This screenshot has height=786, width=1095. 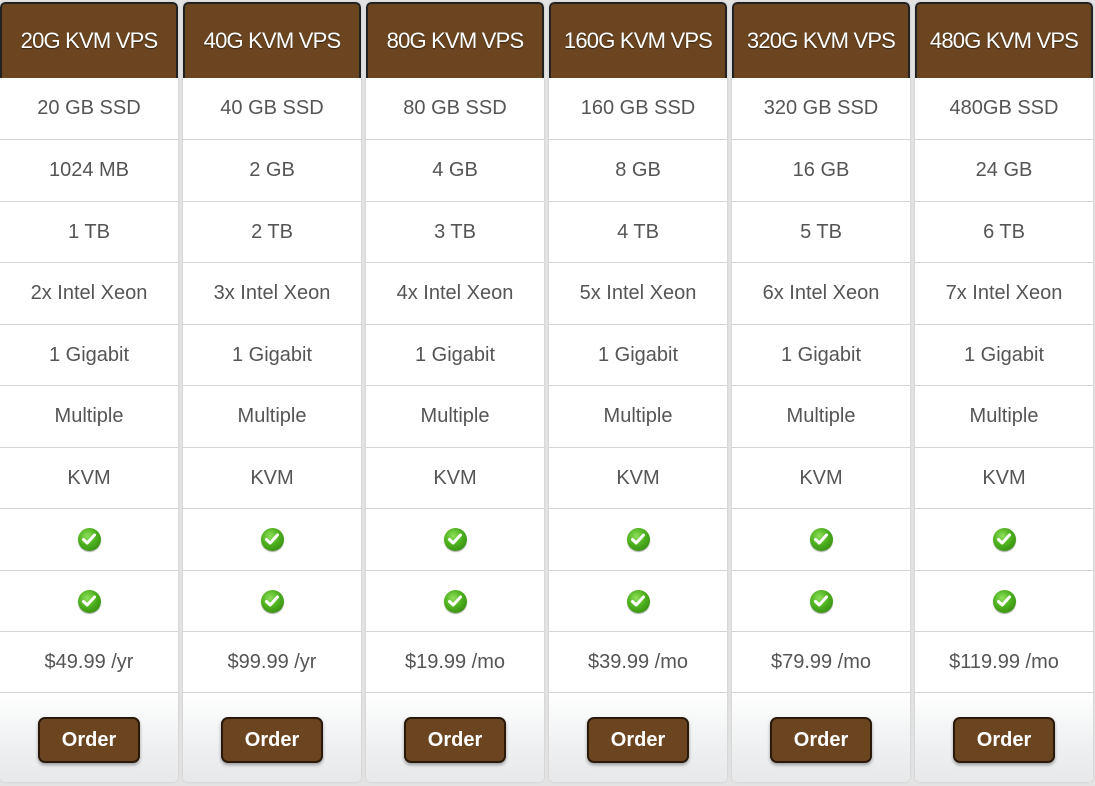 I want to click on price-cell: $19.99 /mo, so click(x=455, y=661).